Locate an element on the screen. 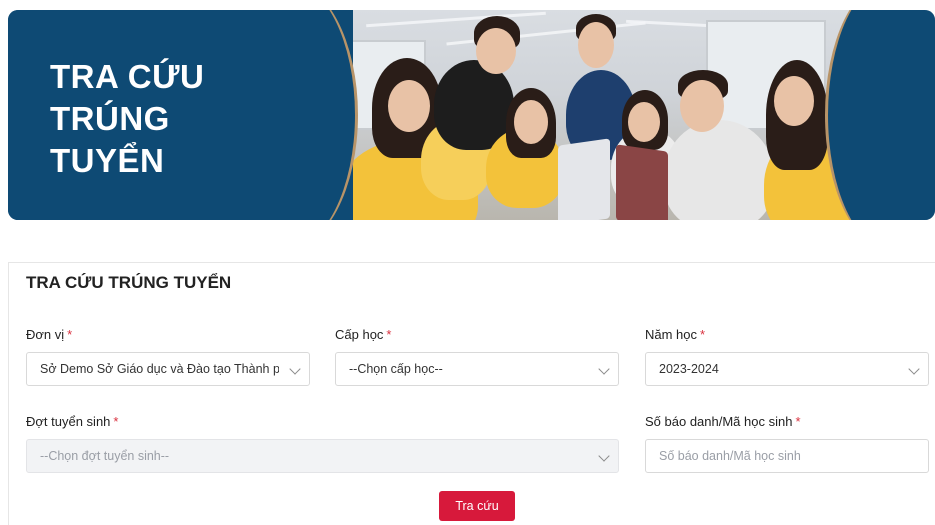  cap-hoc-value: --Chọn cấp học-- is located at coordinates (396, 369).